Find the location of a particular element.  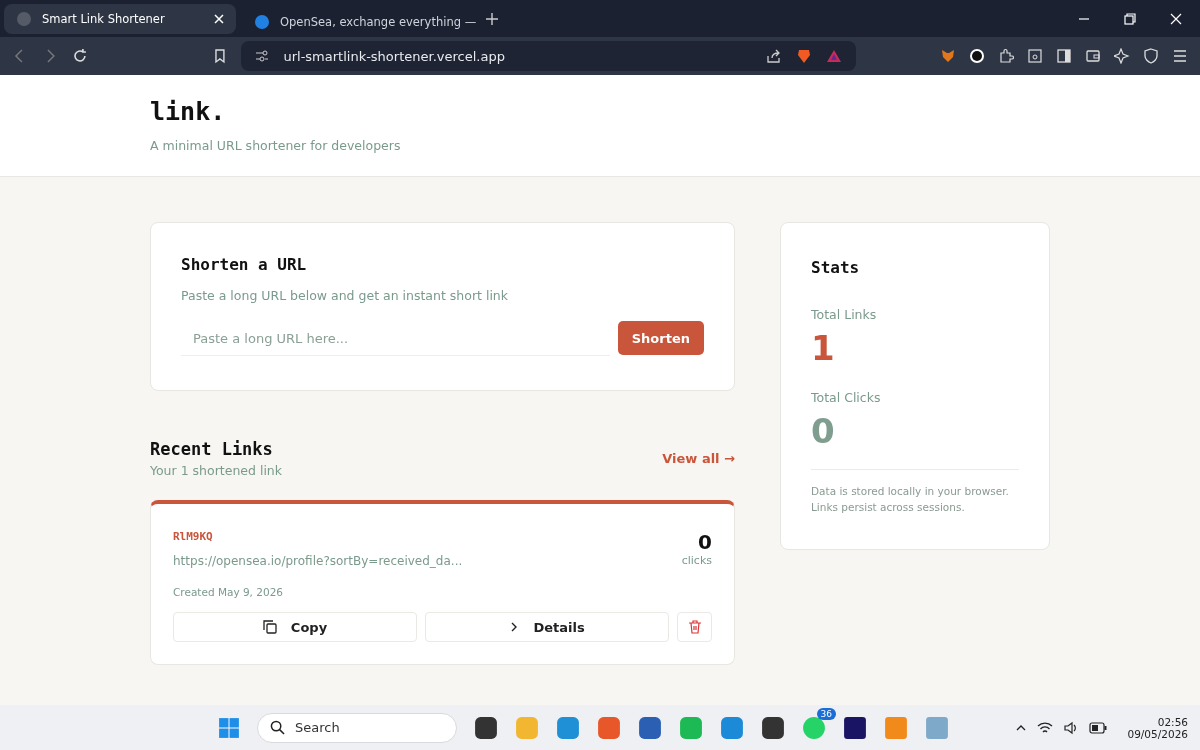

short-code: RlM9KQ is located at coordinates (318, 536).